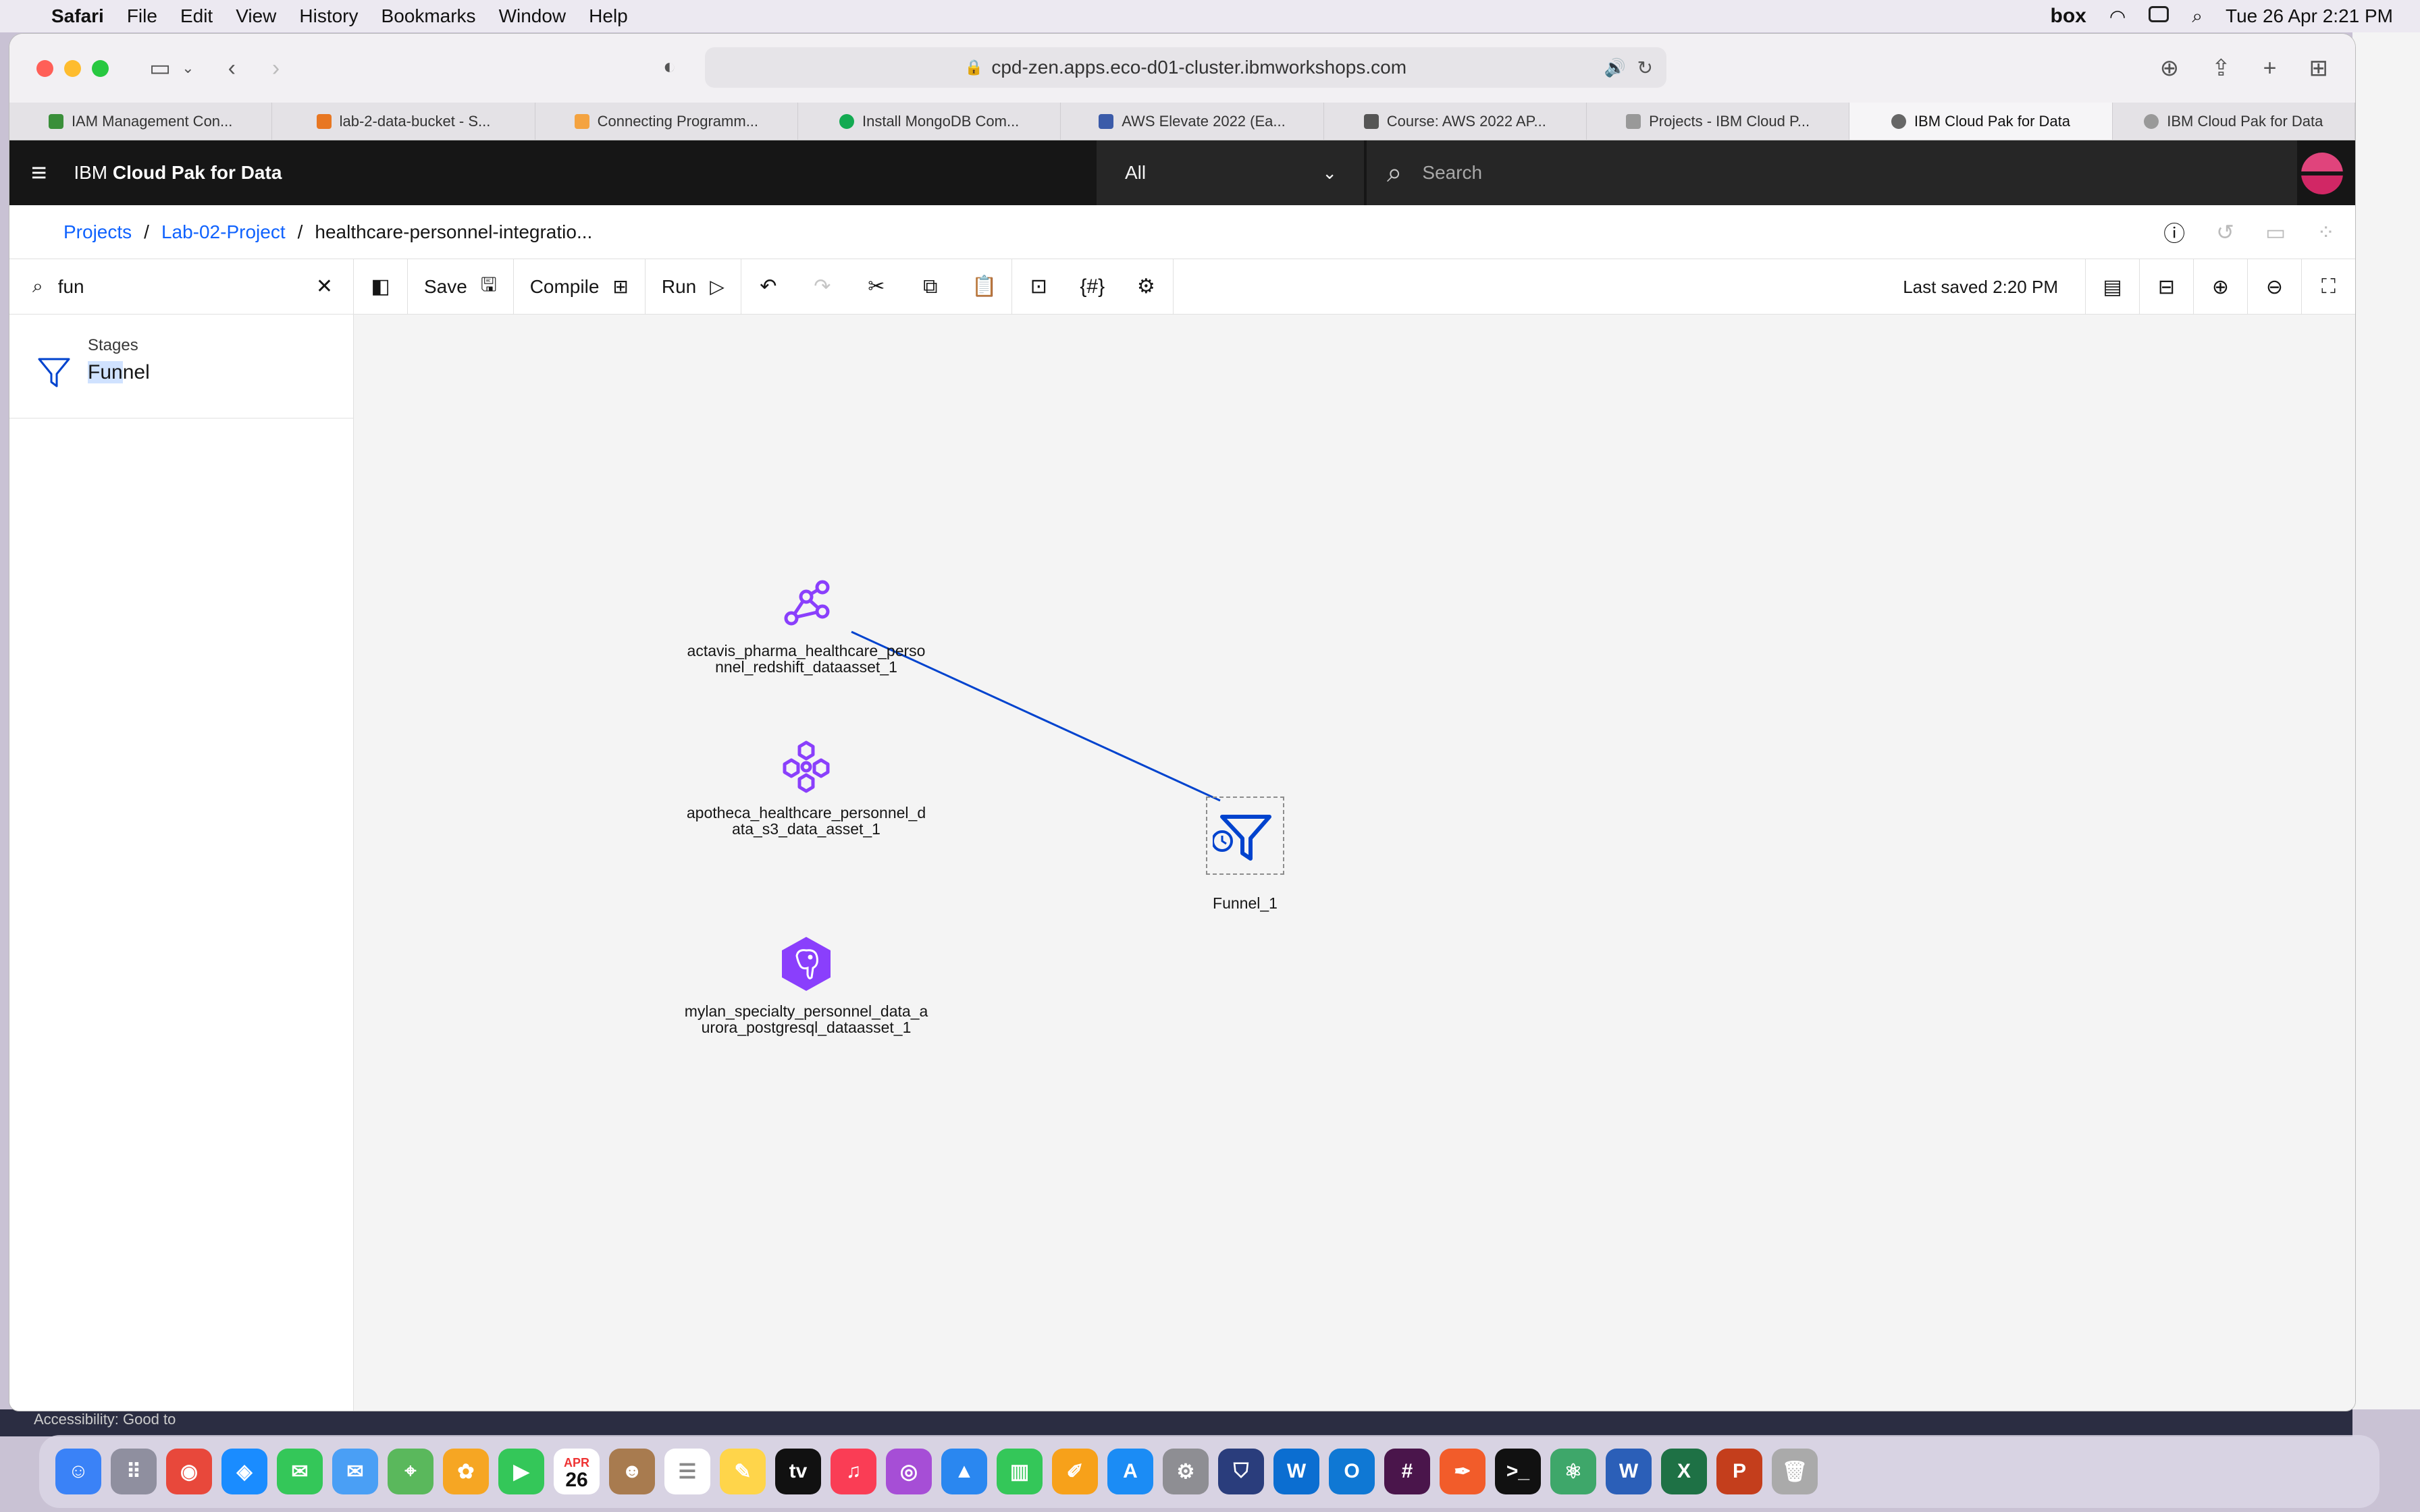  I want to click on calendar-icon: APR 26, so click(577, 1471).